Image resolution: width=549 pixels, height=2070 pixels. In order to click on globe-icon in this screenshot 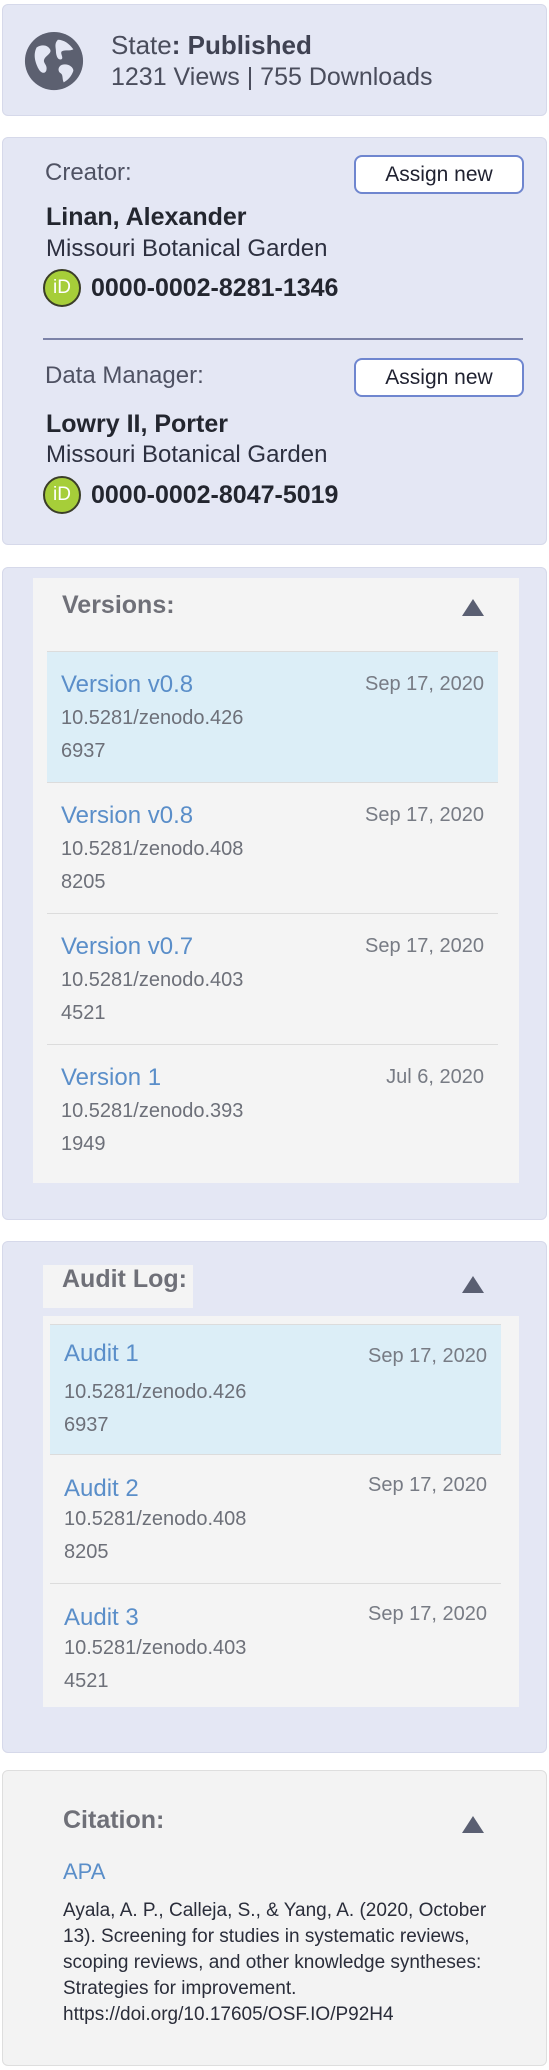, I will do `click(54, 61)`.